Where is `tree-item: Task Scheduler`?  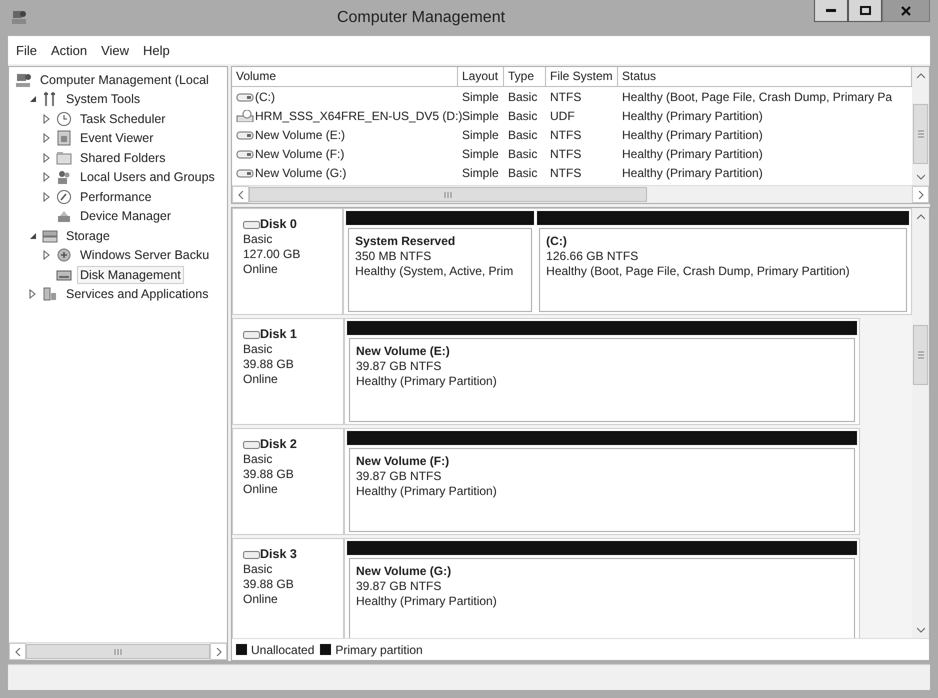
tree-item: Task Scheduler is located at coordinates (122, 119).